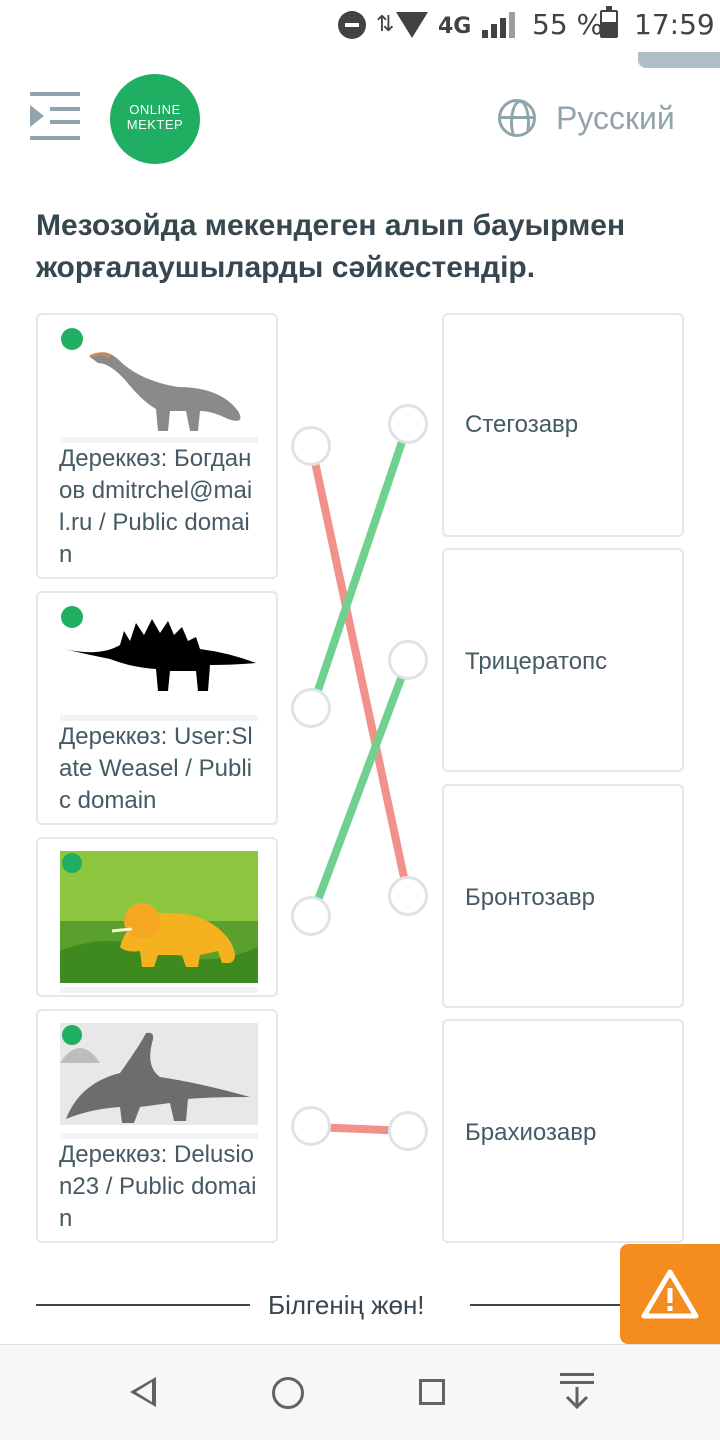 The image size is (720, 1440). Describe the element at coordinates (615, 117) in the screenshot. I see `language-label: Русский` at that location.